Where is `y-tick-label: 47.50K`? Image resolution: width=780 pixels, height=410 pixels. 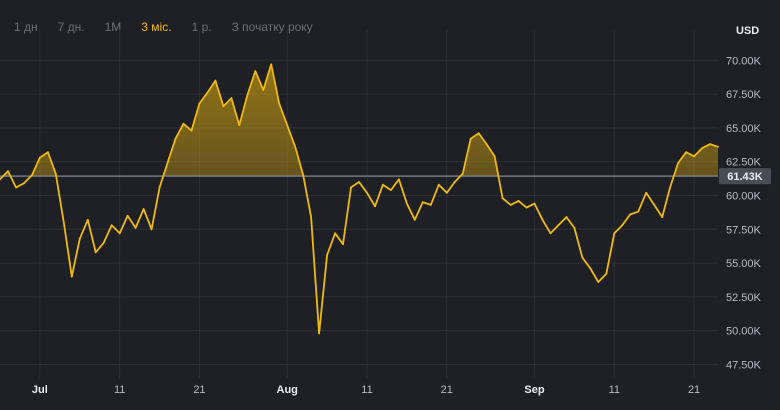
y-tick-label: 47.50K is located at coordinates (744, 365).